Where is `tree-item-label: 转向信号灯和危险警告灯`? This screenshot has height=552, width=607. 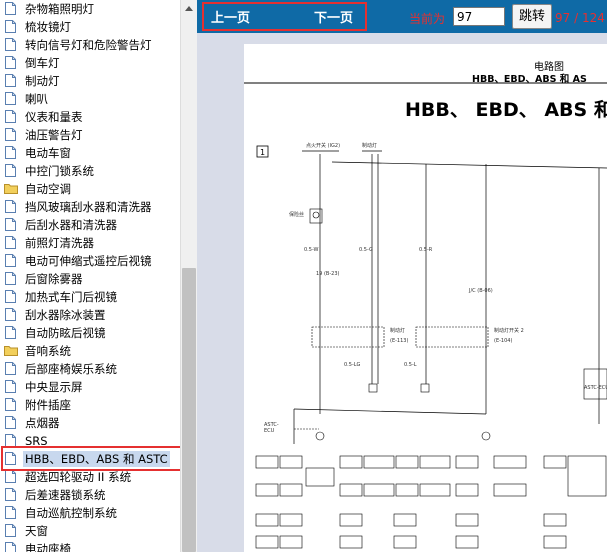
tree-item-label: 转向信号灯和危险警告灯 is located at coordinates (88, 45).